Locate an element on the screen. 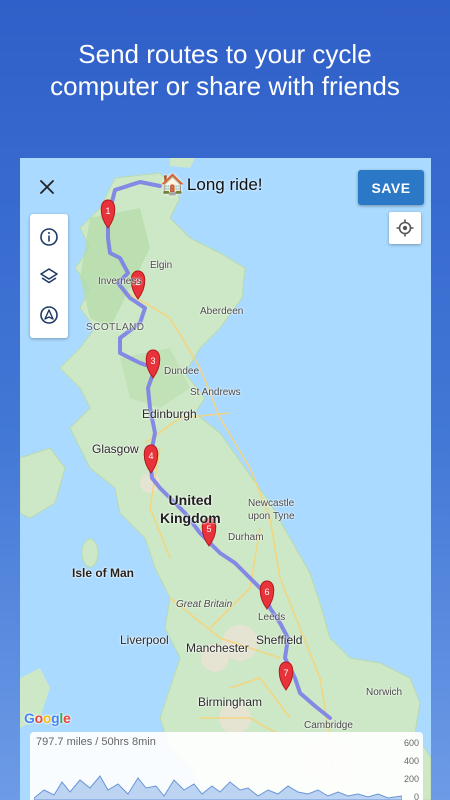 The width and height of the screenshot is (450, 800). map-tool-panel is located at coordinates (49, 276).